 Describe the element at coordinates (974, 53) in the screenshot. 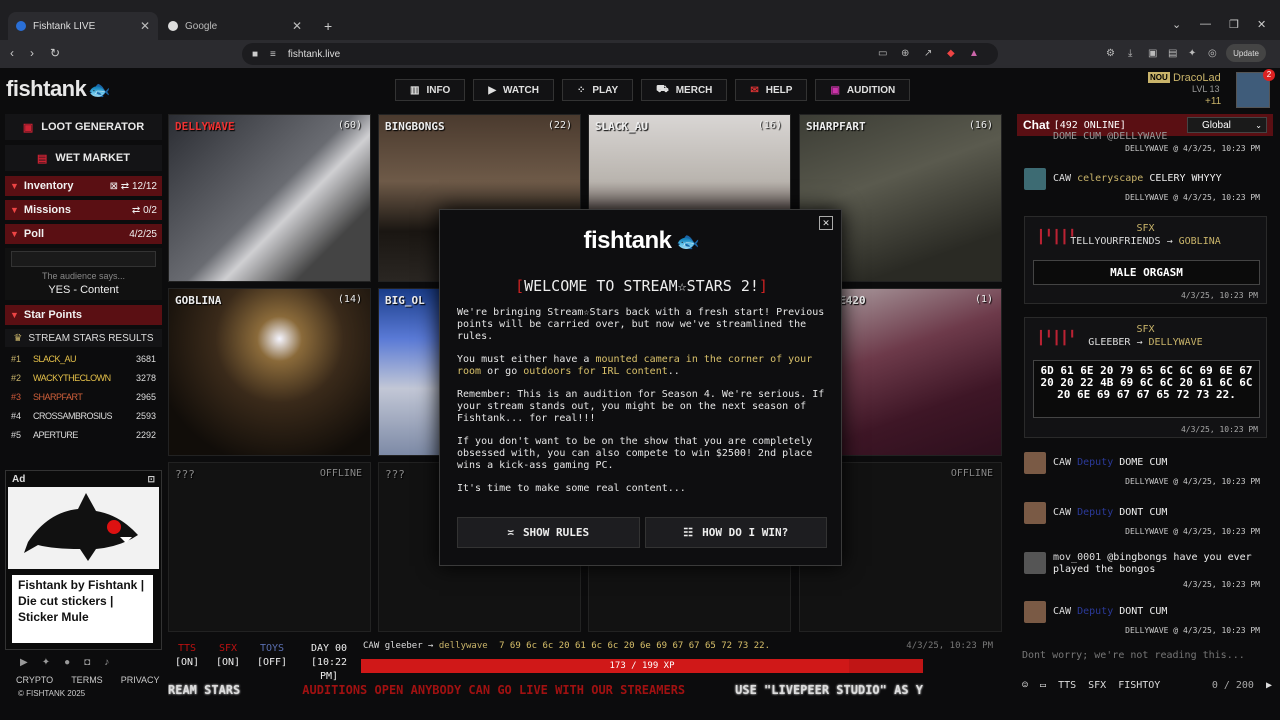

I see `rewards-icon: ▲` at that location.